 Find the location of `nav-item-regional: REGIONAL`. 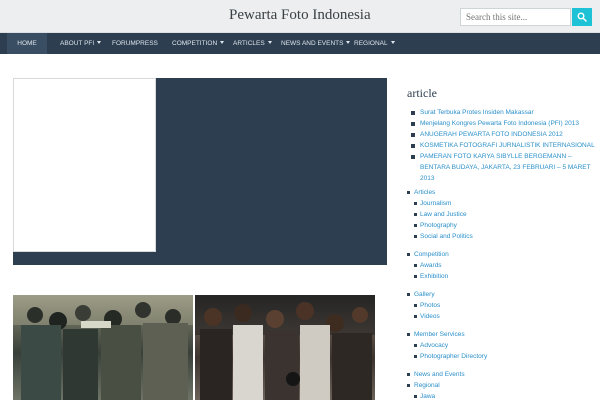

nav-item-regional: REGIONAL is located at coordinates (374, 43).